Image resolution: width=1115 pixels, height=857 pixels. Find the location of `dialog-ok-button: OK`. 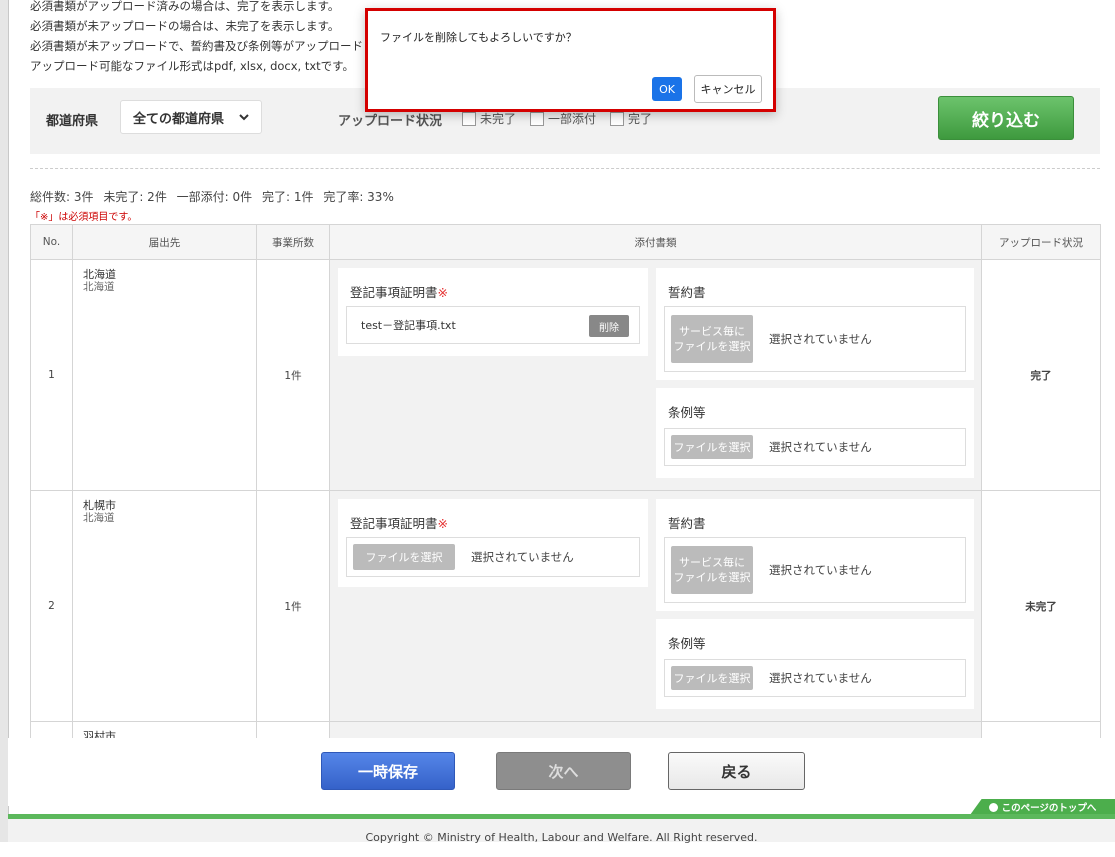

dialog-ok-button: OK is located at coordinates (667, 89).